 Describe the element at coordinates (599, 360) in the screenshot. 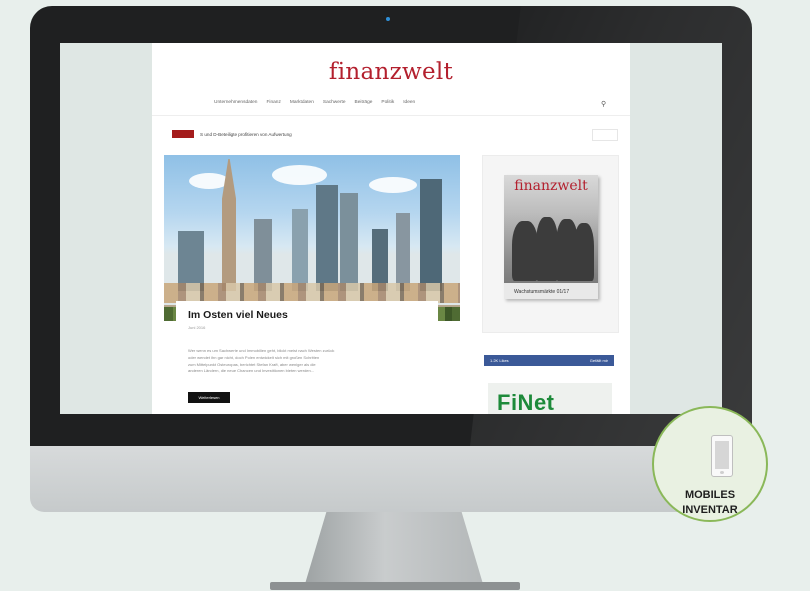

I see `facebook-like-button: Gefällt mir` at that location.